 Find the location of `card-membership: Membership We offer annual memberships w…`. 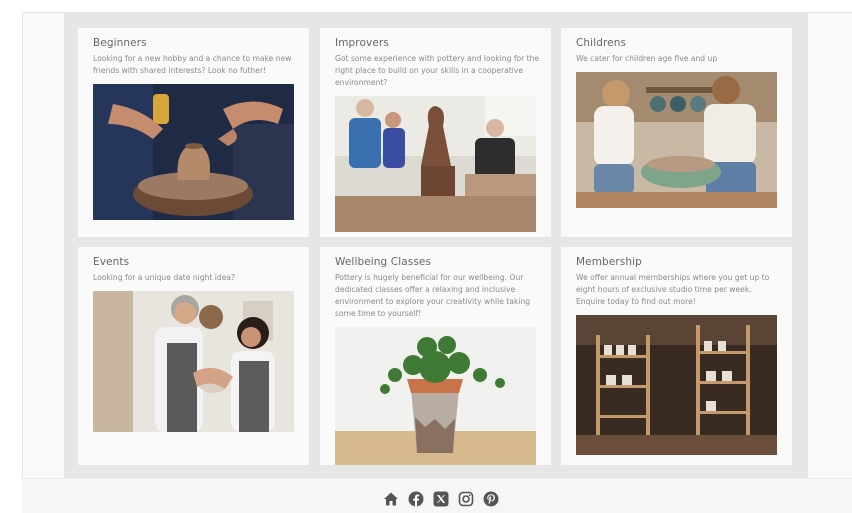

card-membership: Membership We offer annual memberships w… is located at coordinates (676, 356).